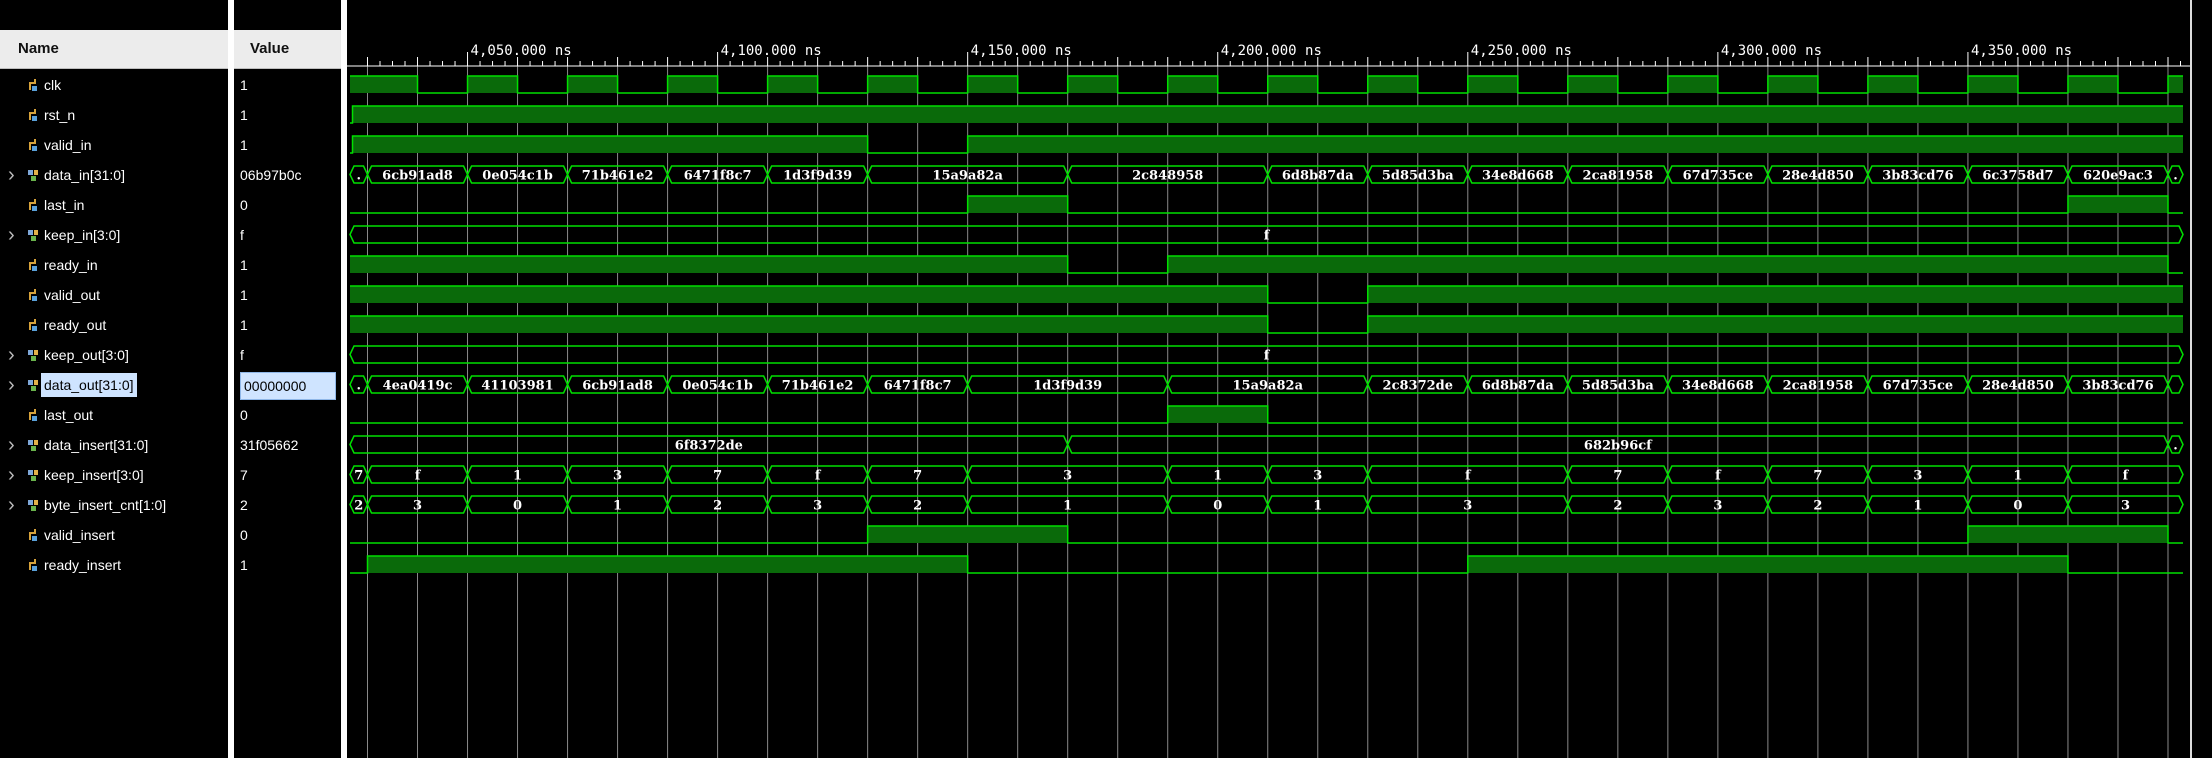  I want to click on signal-row-data-insert: › data_insert[31:0], so click(114, 445).